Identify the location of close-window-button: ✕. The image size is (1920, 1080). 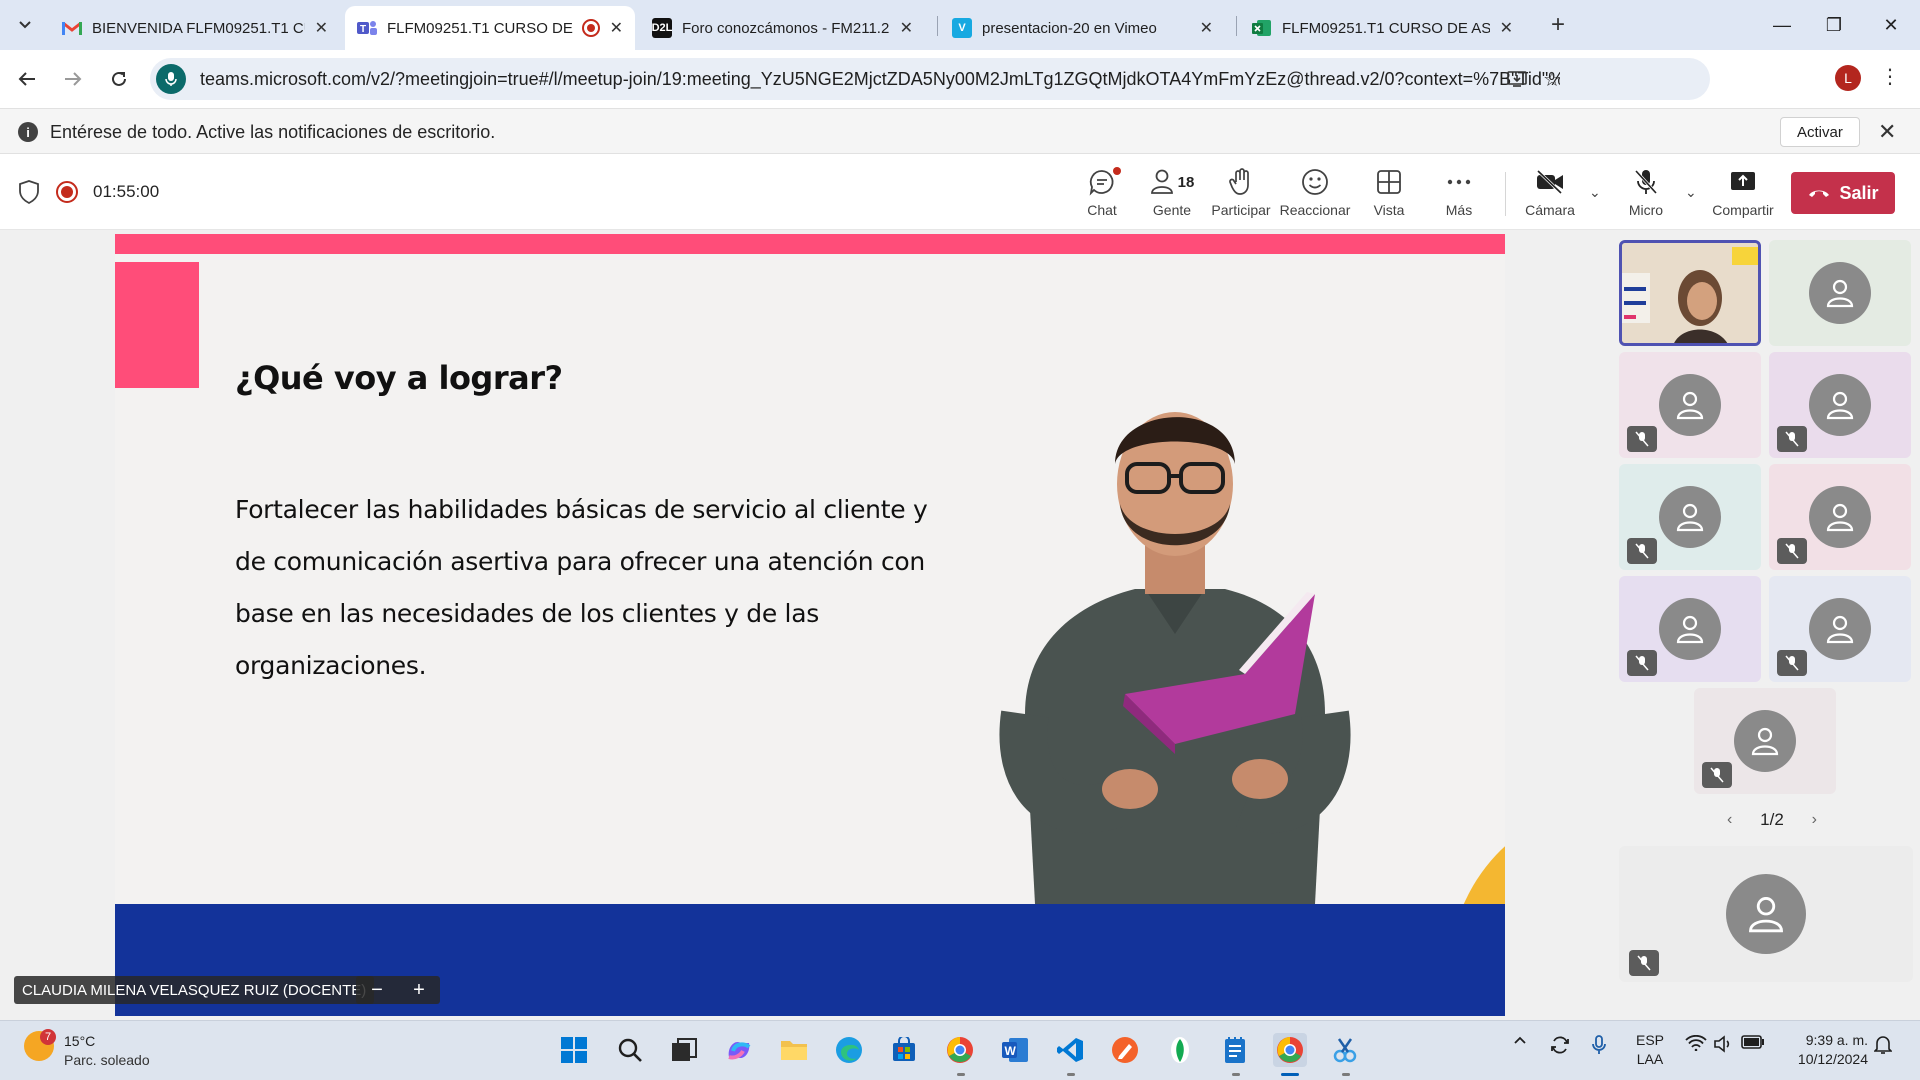
(1891, 25).